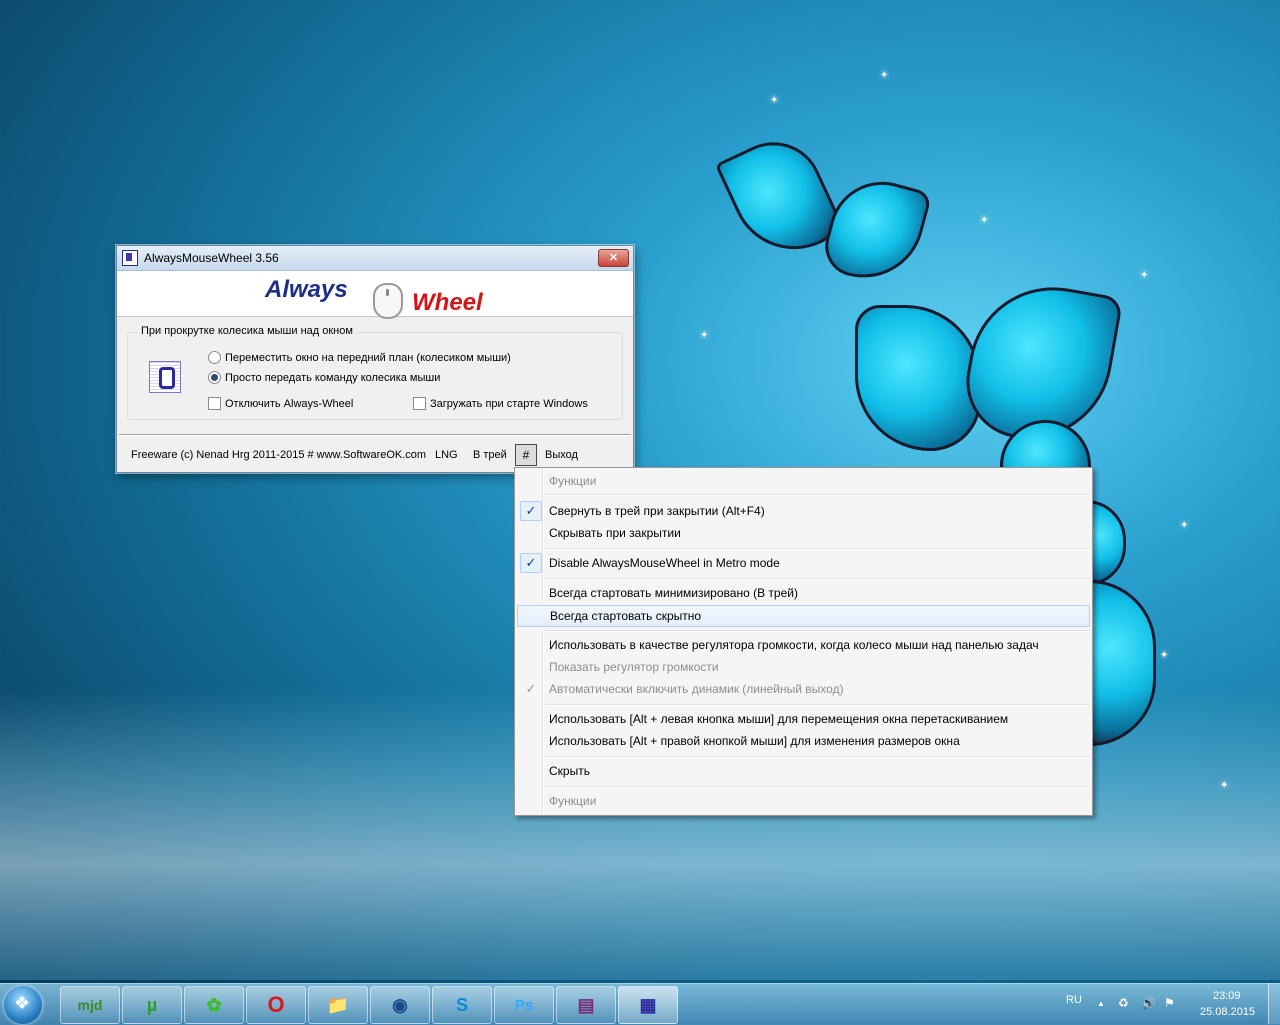  What do you see at coordinates (214, 377) in the screenshot?
I see `radio-button-selected-icon` at bounding box center [214, 377].